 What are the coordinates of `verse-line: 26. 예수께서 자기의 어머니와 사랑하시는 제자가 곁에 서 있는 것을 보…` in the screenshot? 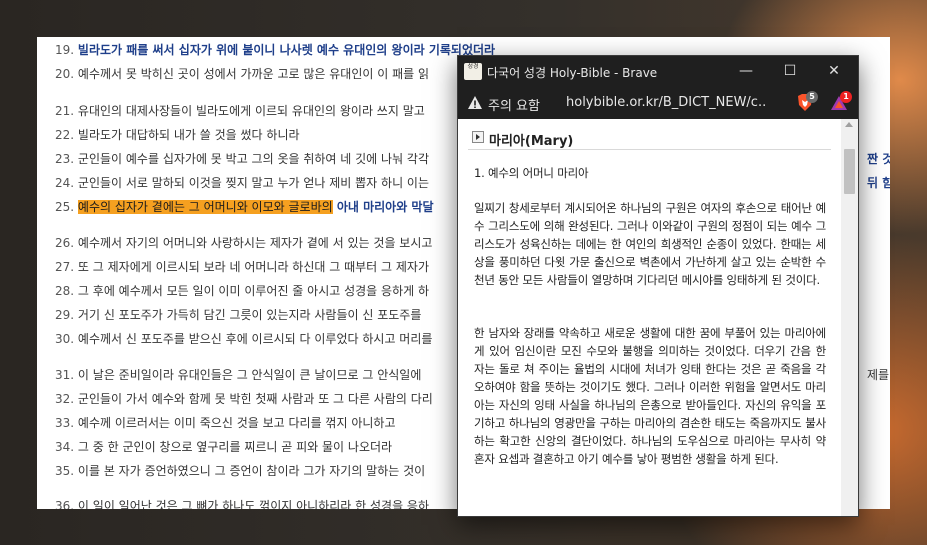 It's located at (243, 243).